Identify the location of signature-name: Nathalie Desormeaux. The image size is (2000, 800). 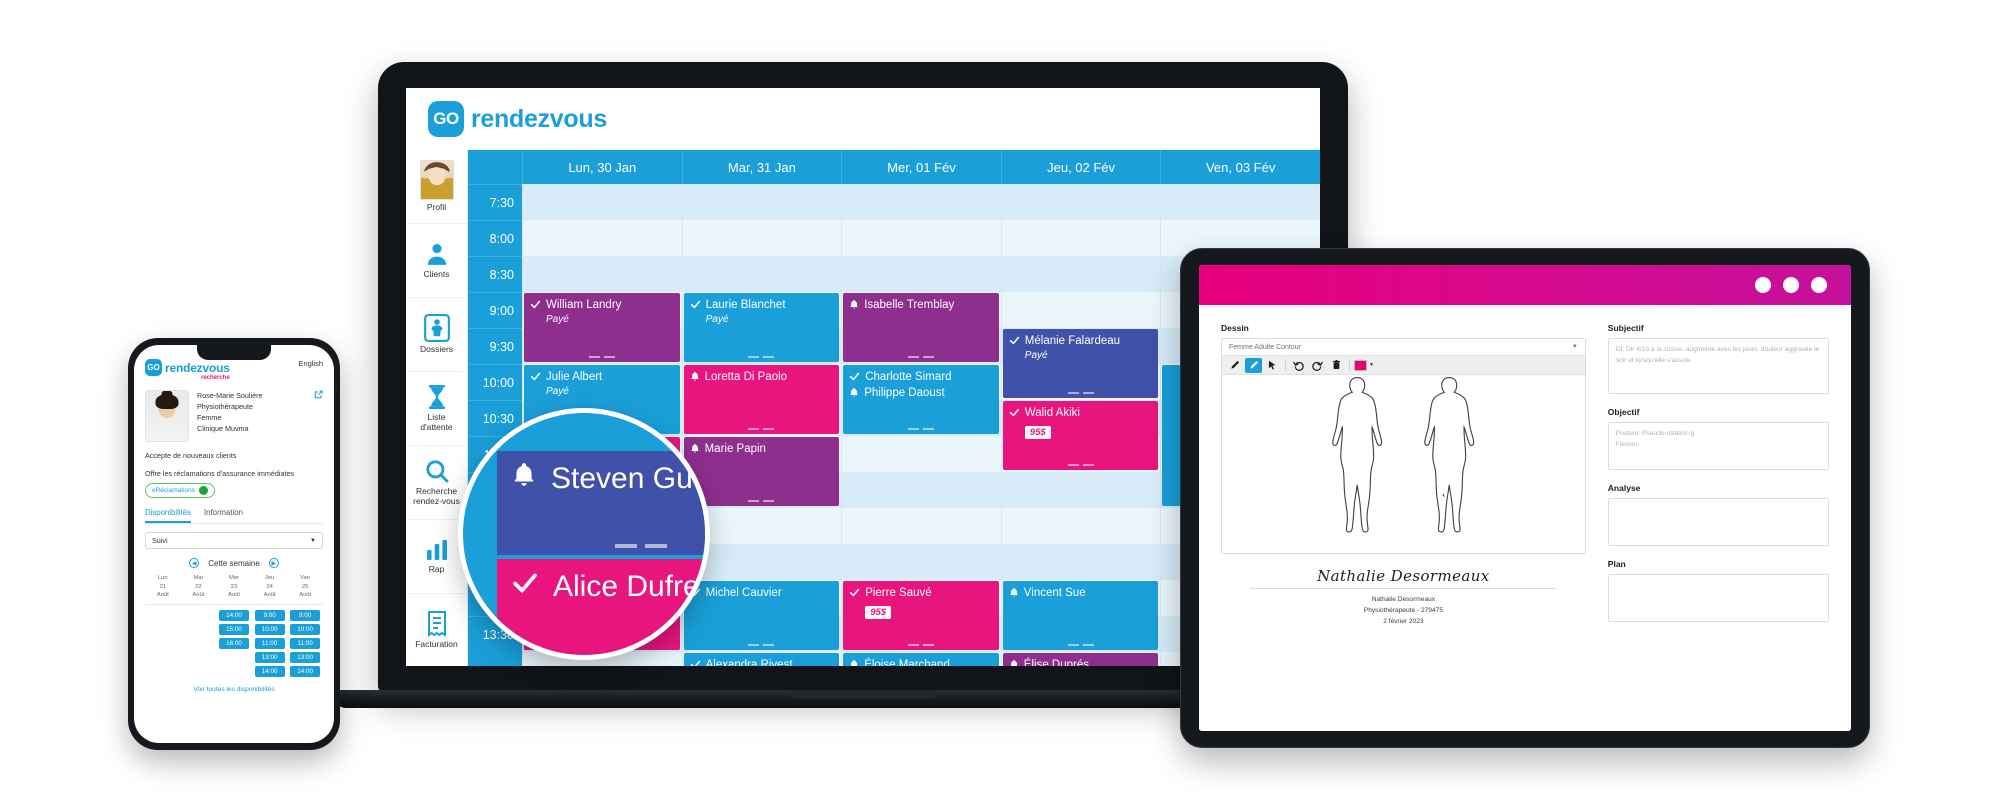
(1403, 599).